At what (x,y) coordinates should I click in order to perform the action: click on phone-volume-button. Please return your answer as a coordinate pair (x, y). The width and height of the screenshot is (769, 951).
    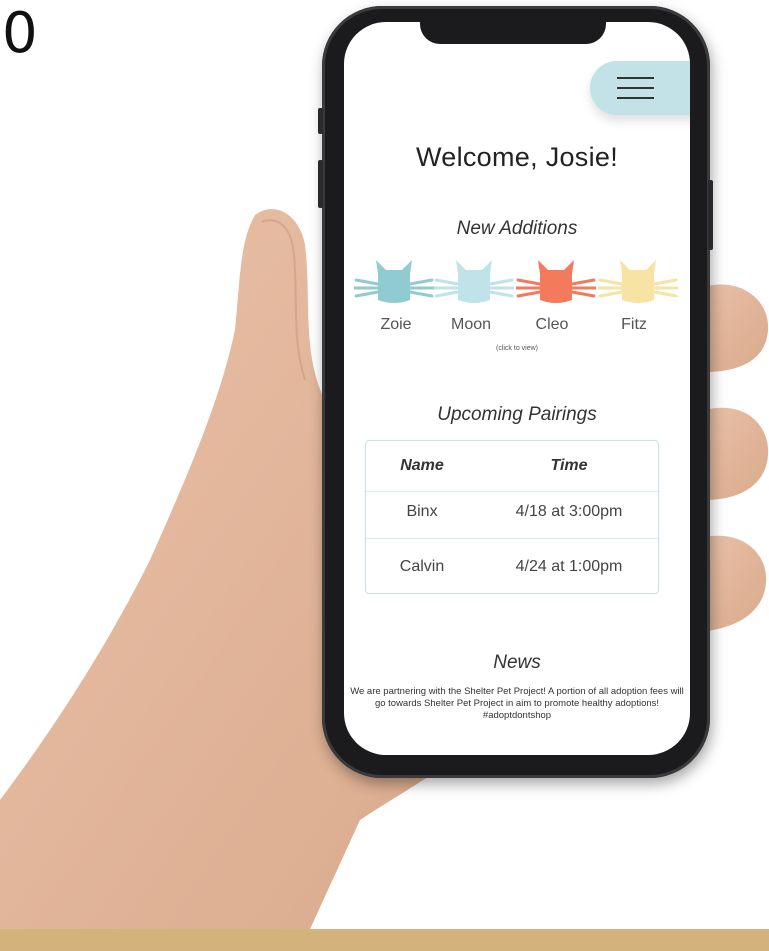
    Looking at the image, I should click on (320, 184).